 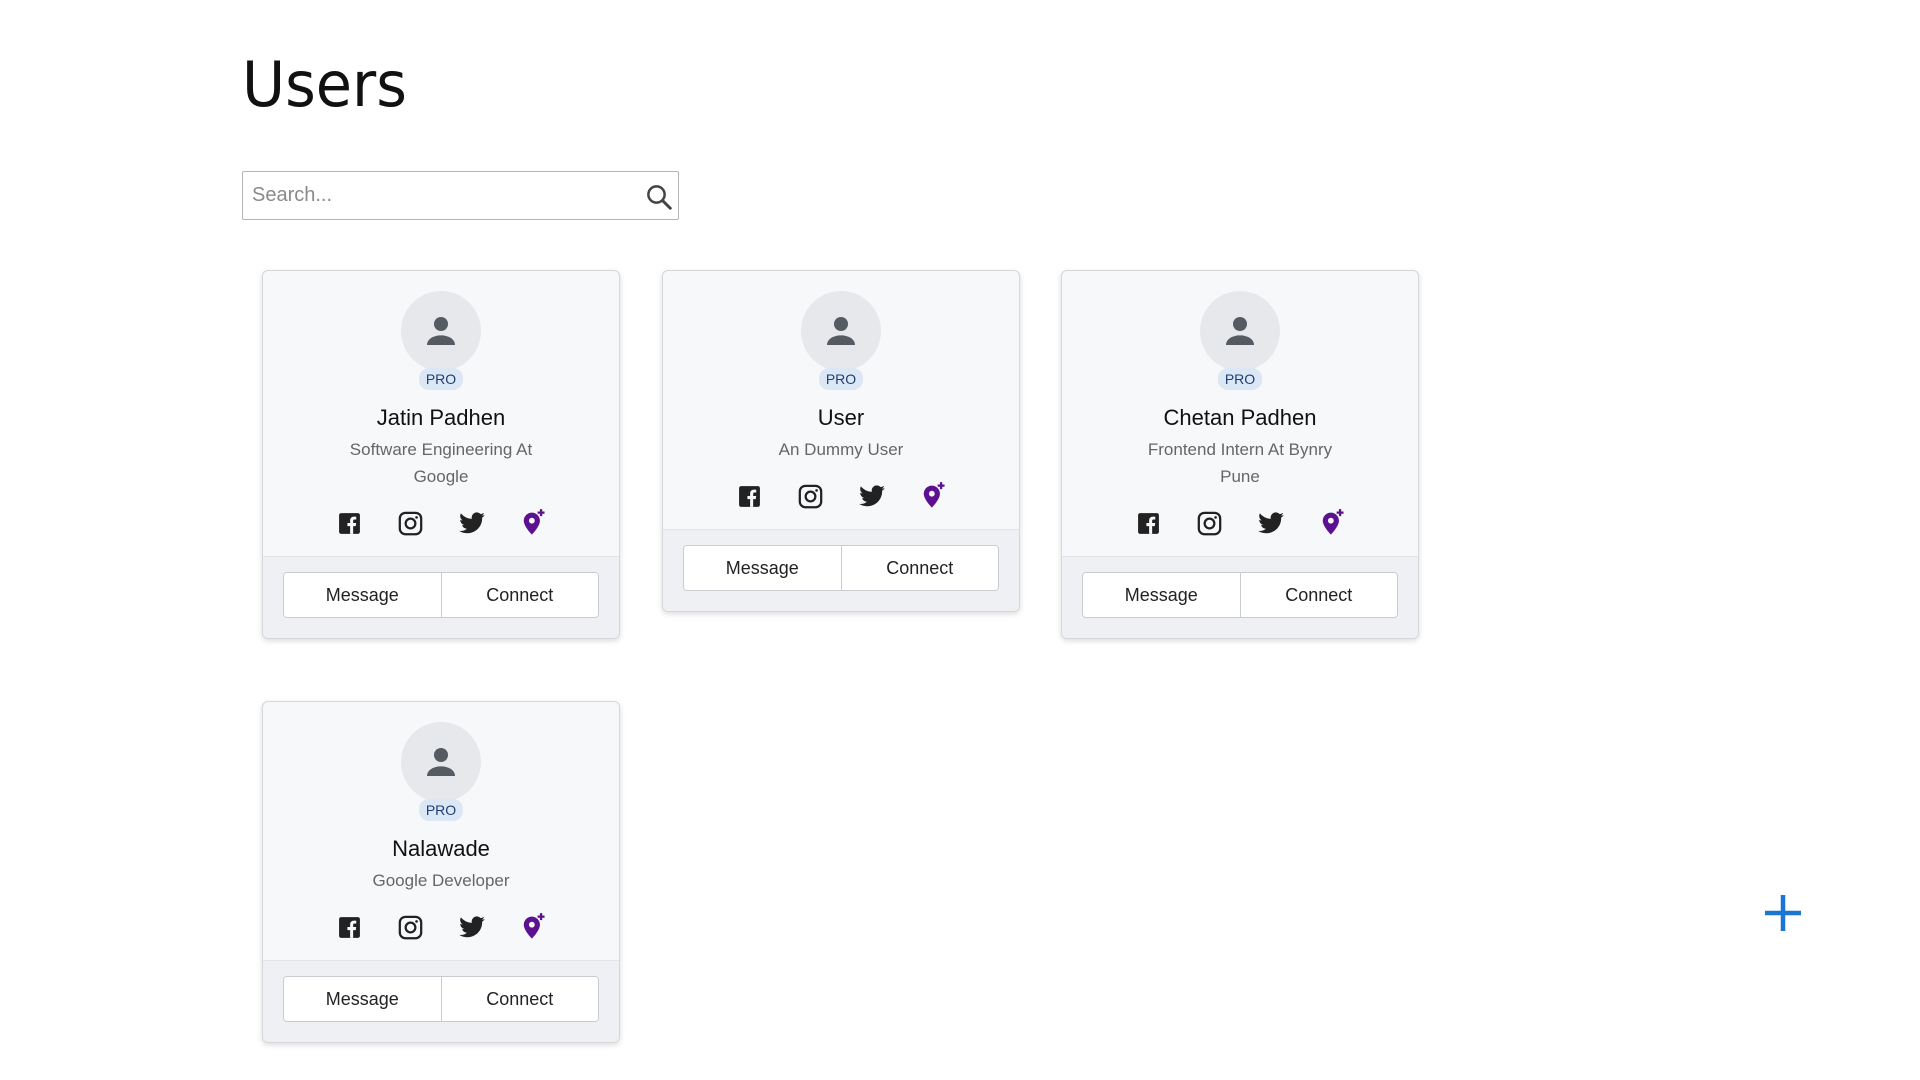 What do you see at coordinates (433, 195) in the screenshot?
I see `search-input` at bounding box center [433, 195].